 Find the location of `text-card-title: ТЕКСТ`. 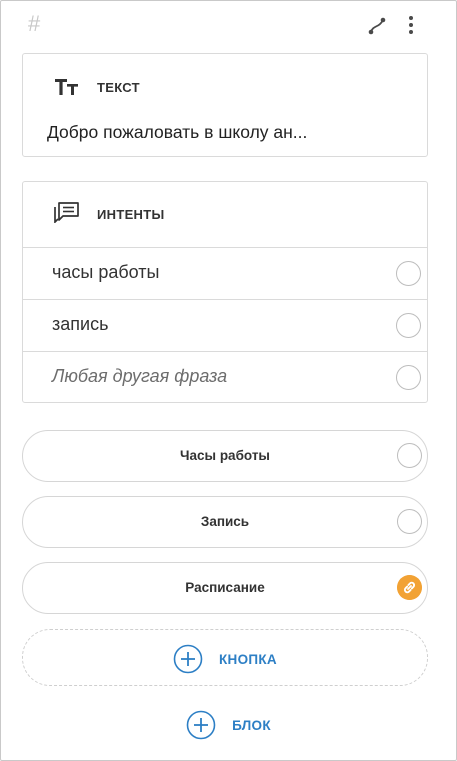

text-card-title: ТЕКСТ is located at coordinates (118, 87).